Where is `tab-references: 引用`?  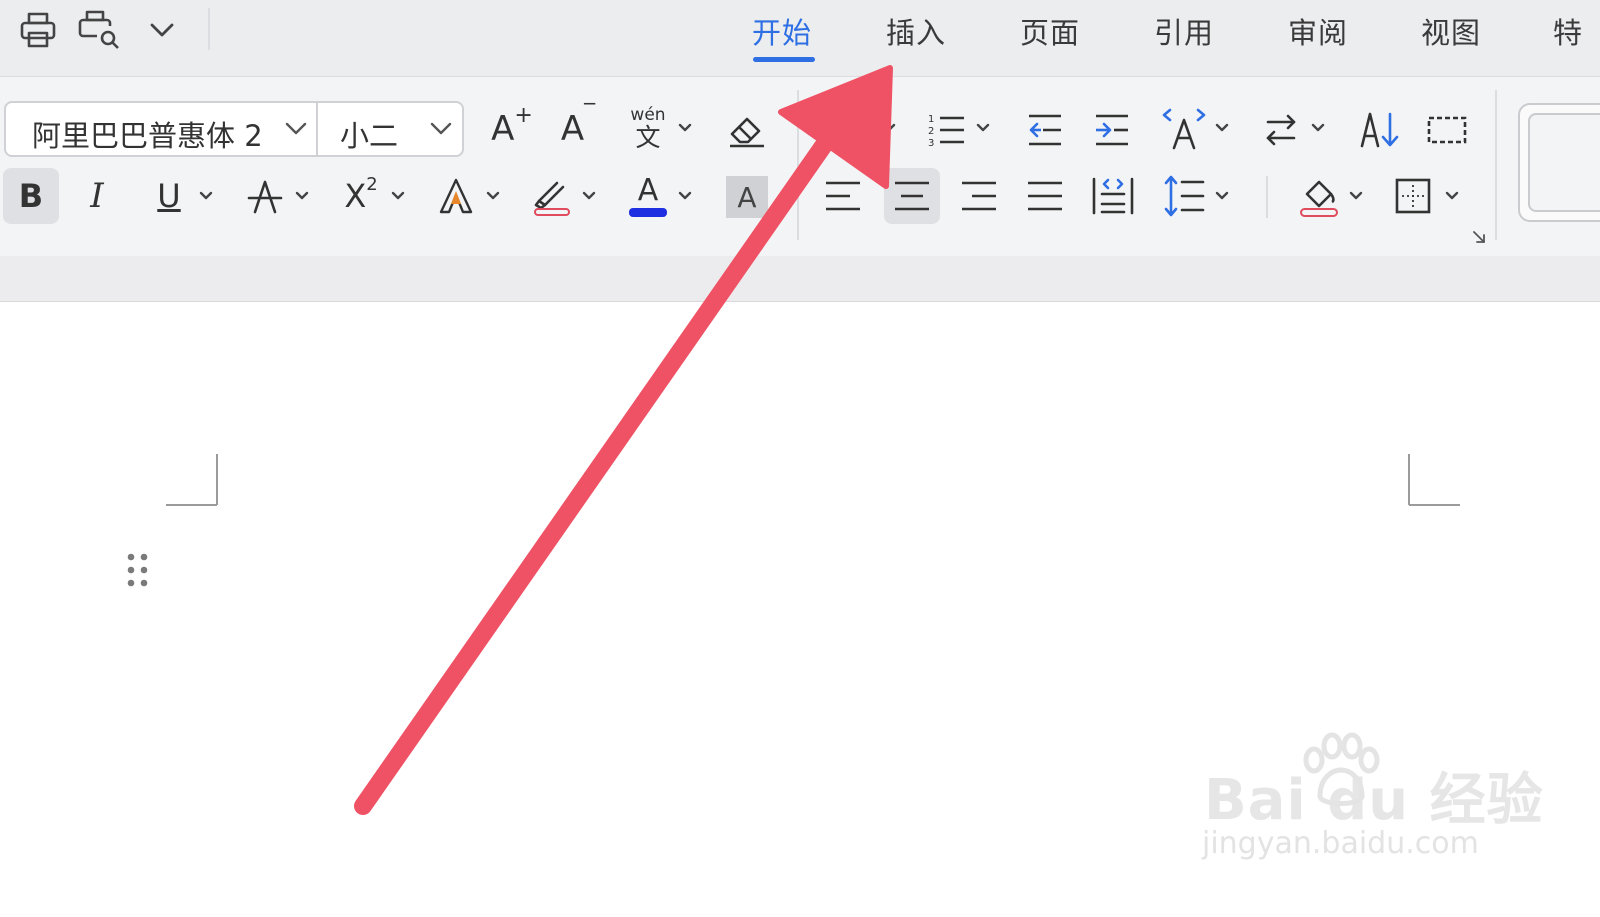
tab-references: 引用 is located at coordinates (1184, 31).